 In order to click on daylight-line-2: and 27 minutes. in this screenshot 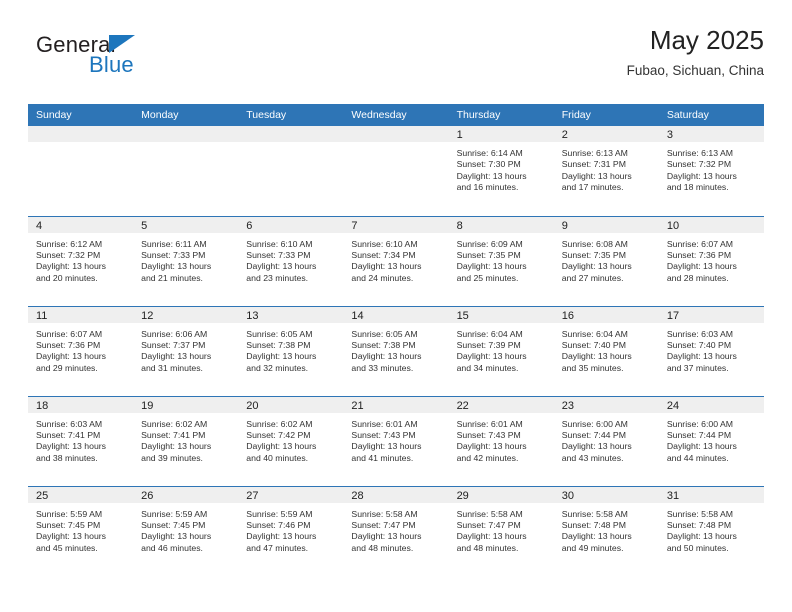, I will do `click(592, 277)`.